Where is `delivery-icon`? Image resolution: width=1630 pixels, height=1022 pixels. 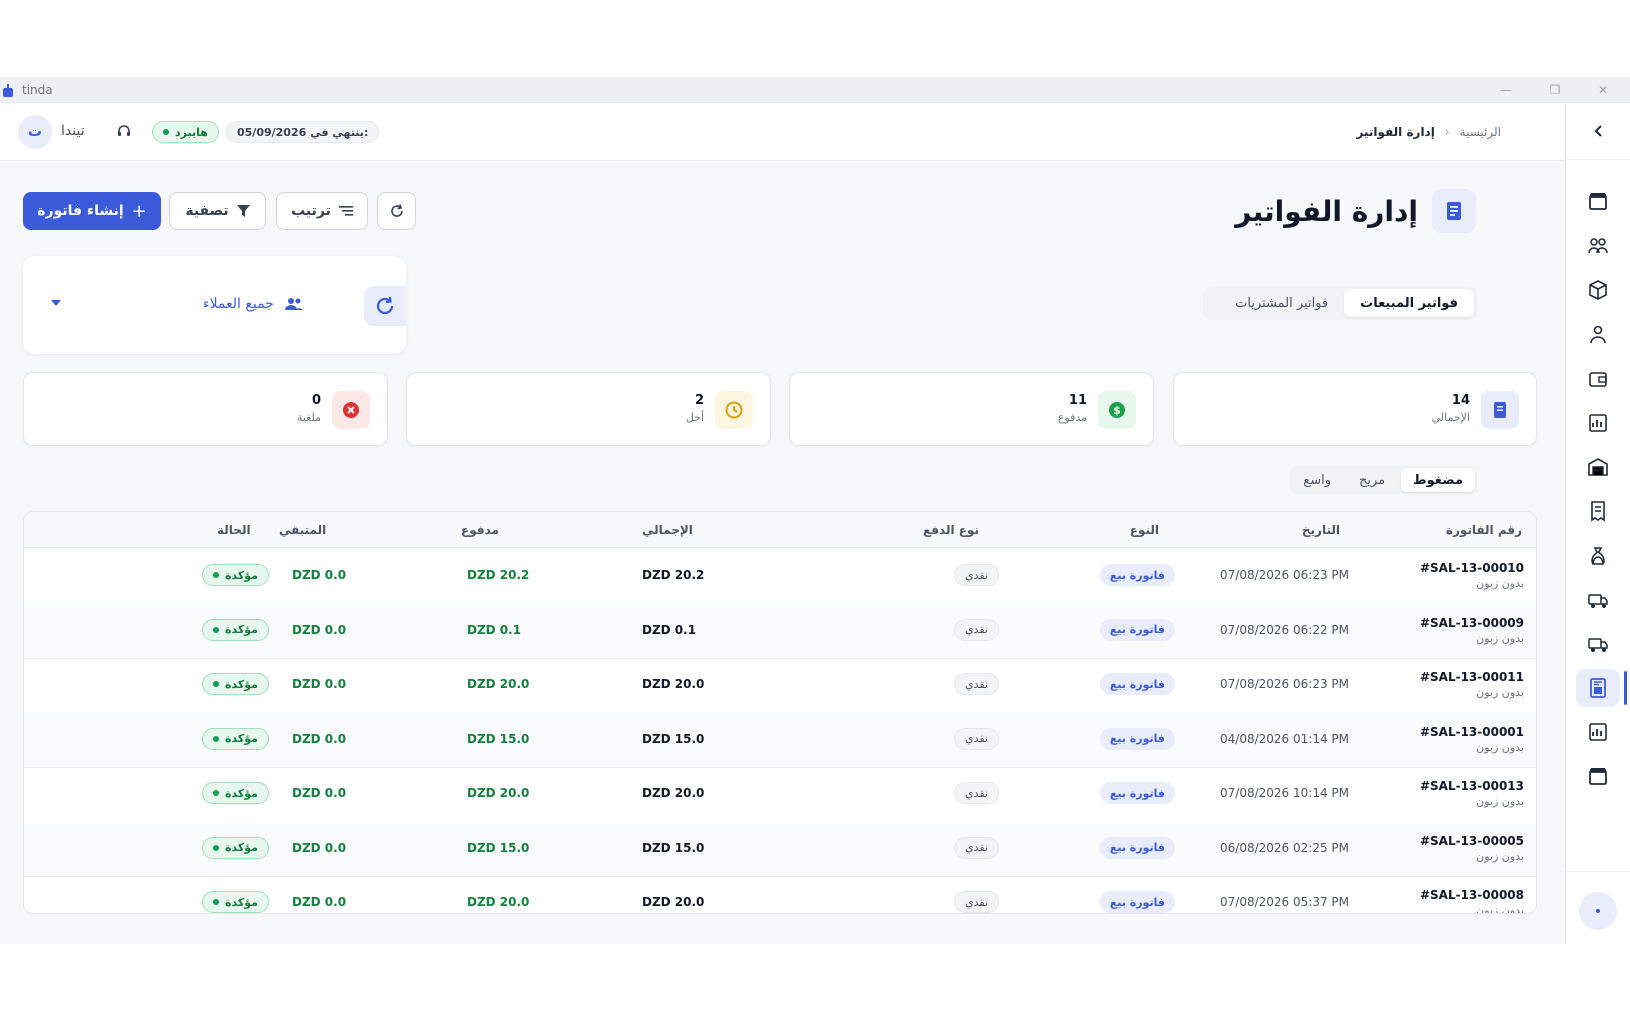
delivery-icon is located at coordinates (1598, 601).